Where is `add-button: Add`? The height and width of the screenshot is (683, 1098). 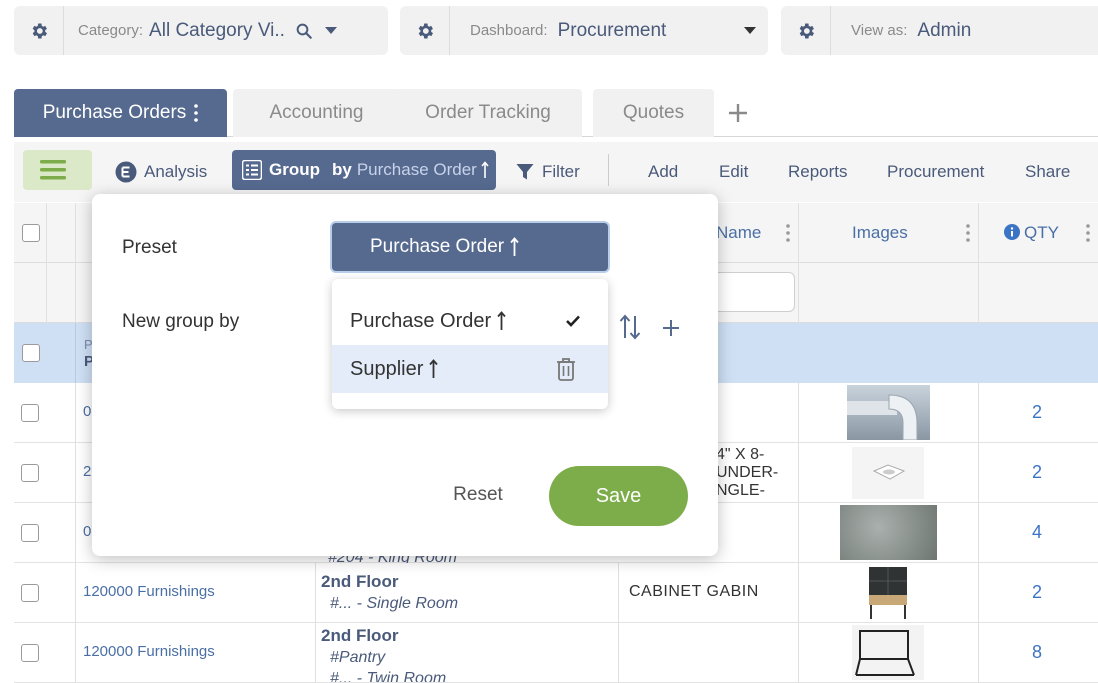 add-button: Add is located at coordinates (663, 172).